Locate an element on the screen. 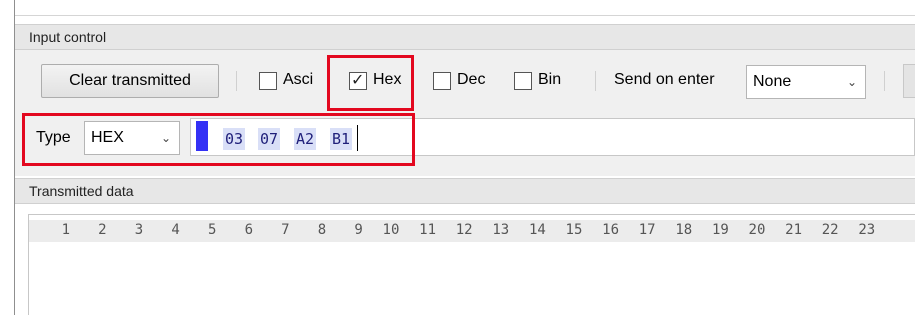 The width and height of the screenshot is (915, 315). bin-checkbox is located at coordinates (523, 81).